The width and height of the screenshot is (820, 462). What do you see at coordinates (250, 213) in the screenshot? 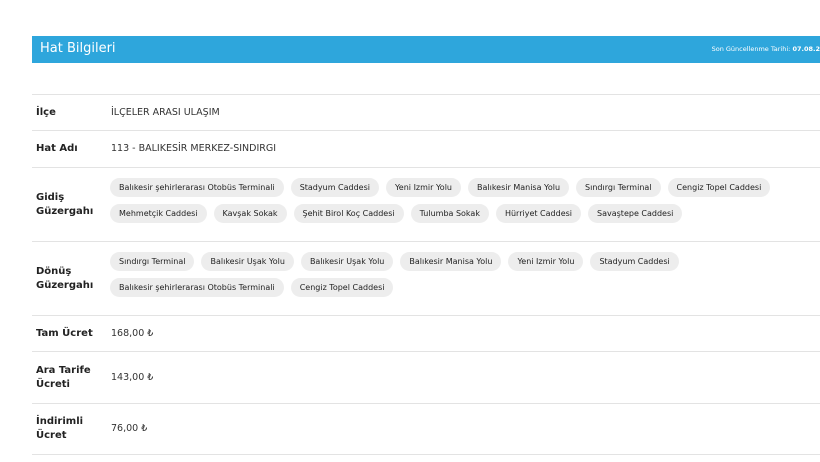
I see `stop-chip: Kavşak Sokak` at bounding box center [250, 213].